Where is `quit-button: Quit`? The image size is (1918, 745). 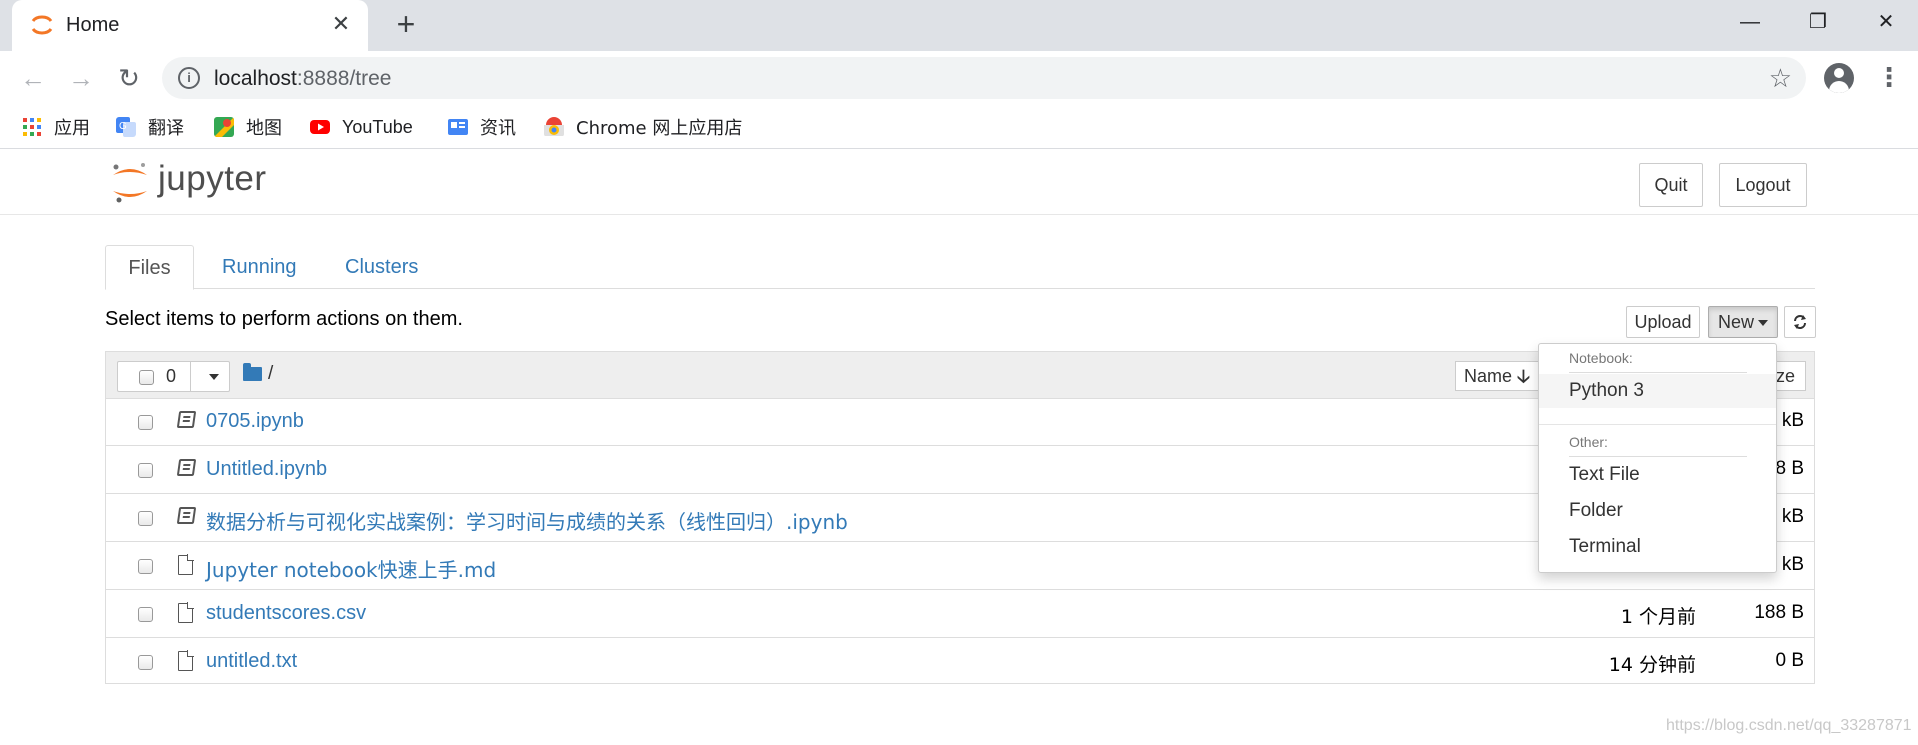 quit-button: Quit is located at coordinates (1671, 185).